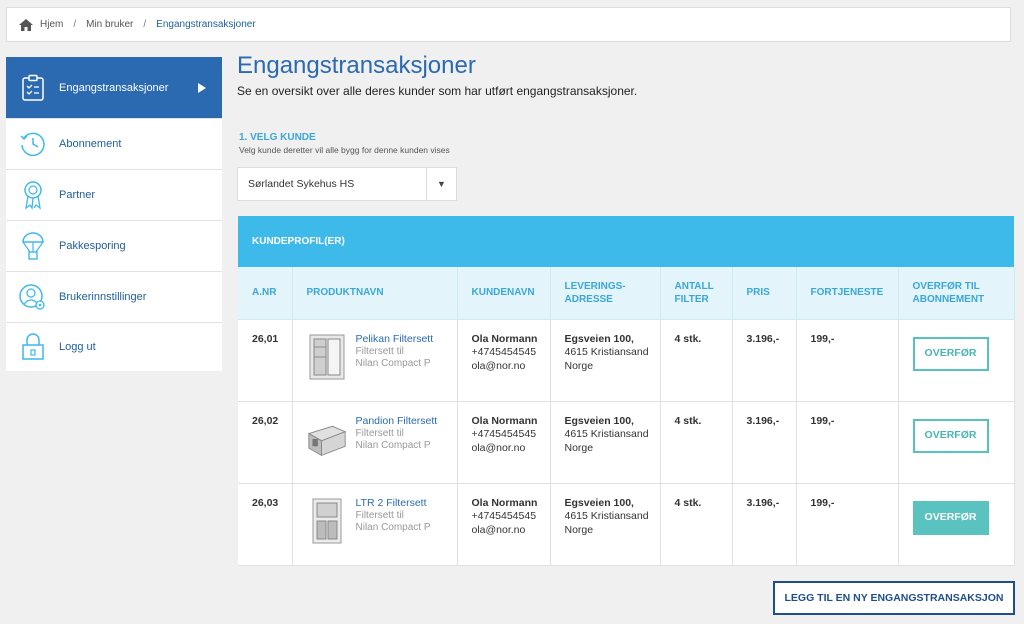 This screenshot has height=624, width=1024. What do you see at coordinates (894, 598) in the screenshot?
I see `add-transaction-button: LEGG TIL EN NY ENGANGSTRANSAKSJON` at bounding box center [894, 598].